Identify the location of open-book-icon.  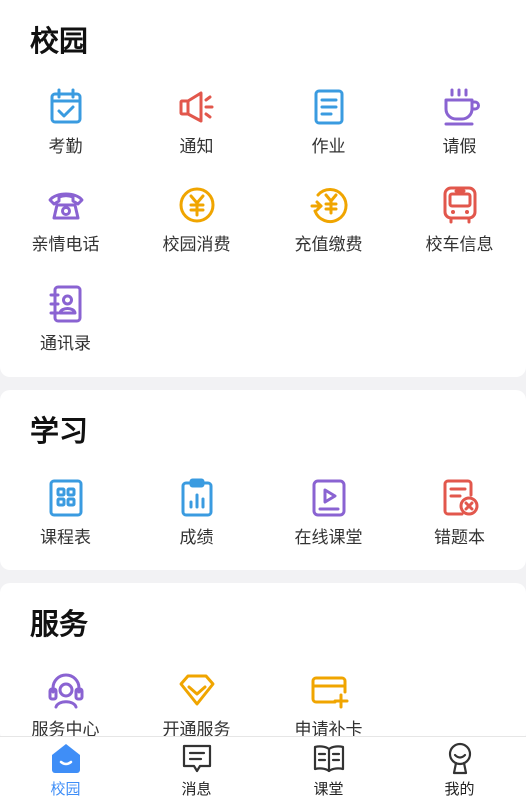
(329, 758).